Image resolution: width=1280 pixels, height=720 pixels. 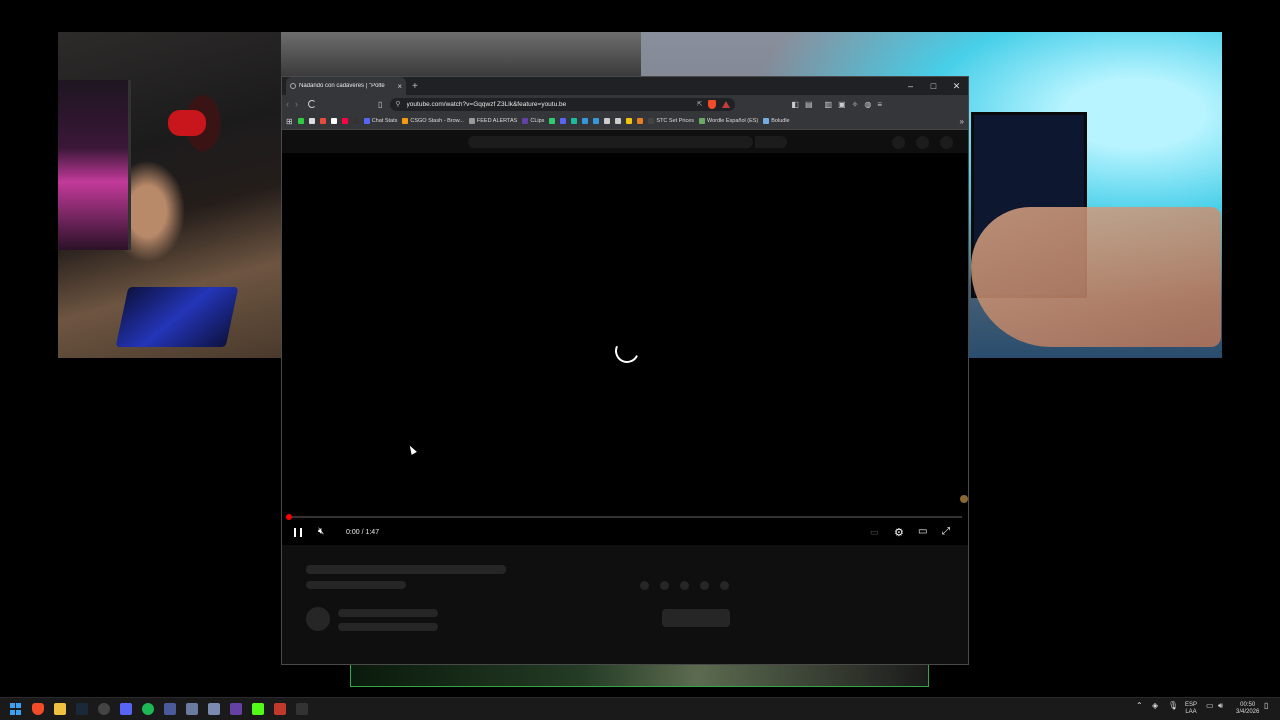 What do you see at coordinates (625, 533) in the screenshot?
I see `player-controls: 🔇︎ 0:00 / 1:47 ▭ ⚙ ▭ ⤢` at bounding box center [625, 533].